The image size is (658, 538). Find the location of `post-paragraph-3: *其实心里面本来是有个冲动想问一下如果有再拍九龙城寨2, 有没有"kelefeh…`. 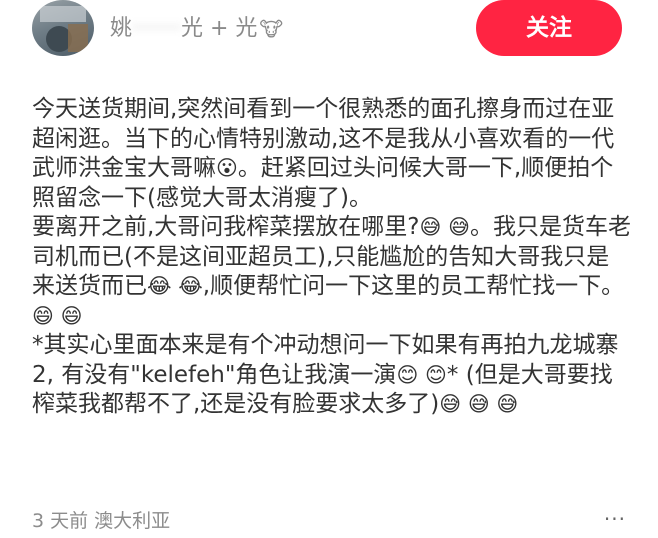

post-paragraph-3: *其实心里面本来是有个冲动想问一下如果有再拍九龙城寨2, 有没有"kelefeh… is located at coordinates (325, 374).